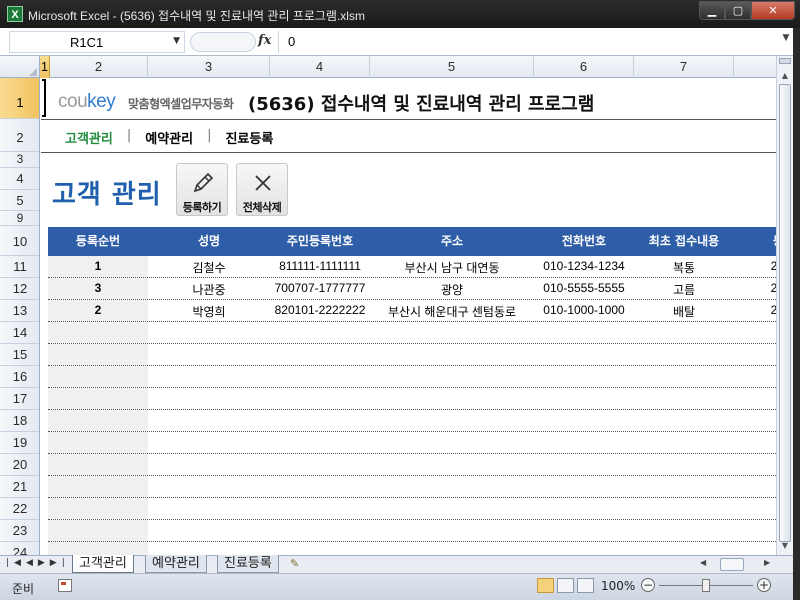 This screenshot has width=800, height=600. I want to click on header-phone: 전화번호, so click(584, 241).